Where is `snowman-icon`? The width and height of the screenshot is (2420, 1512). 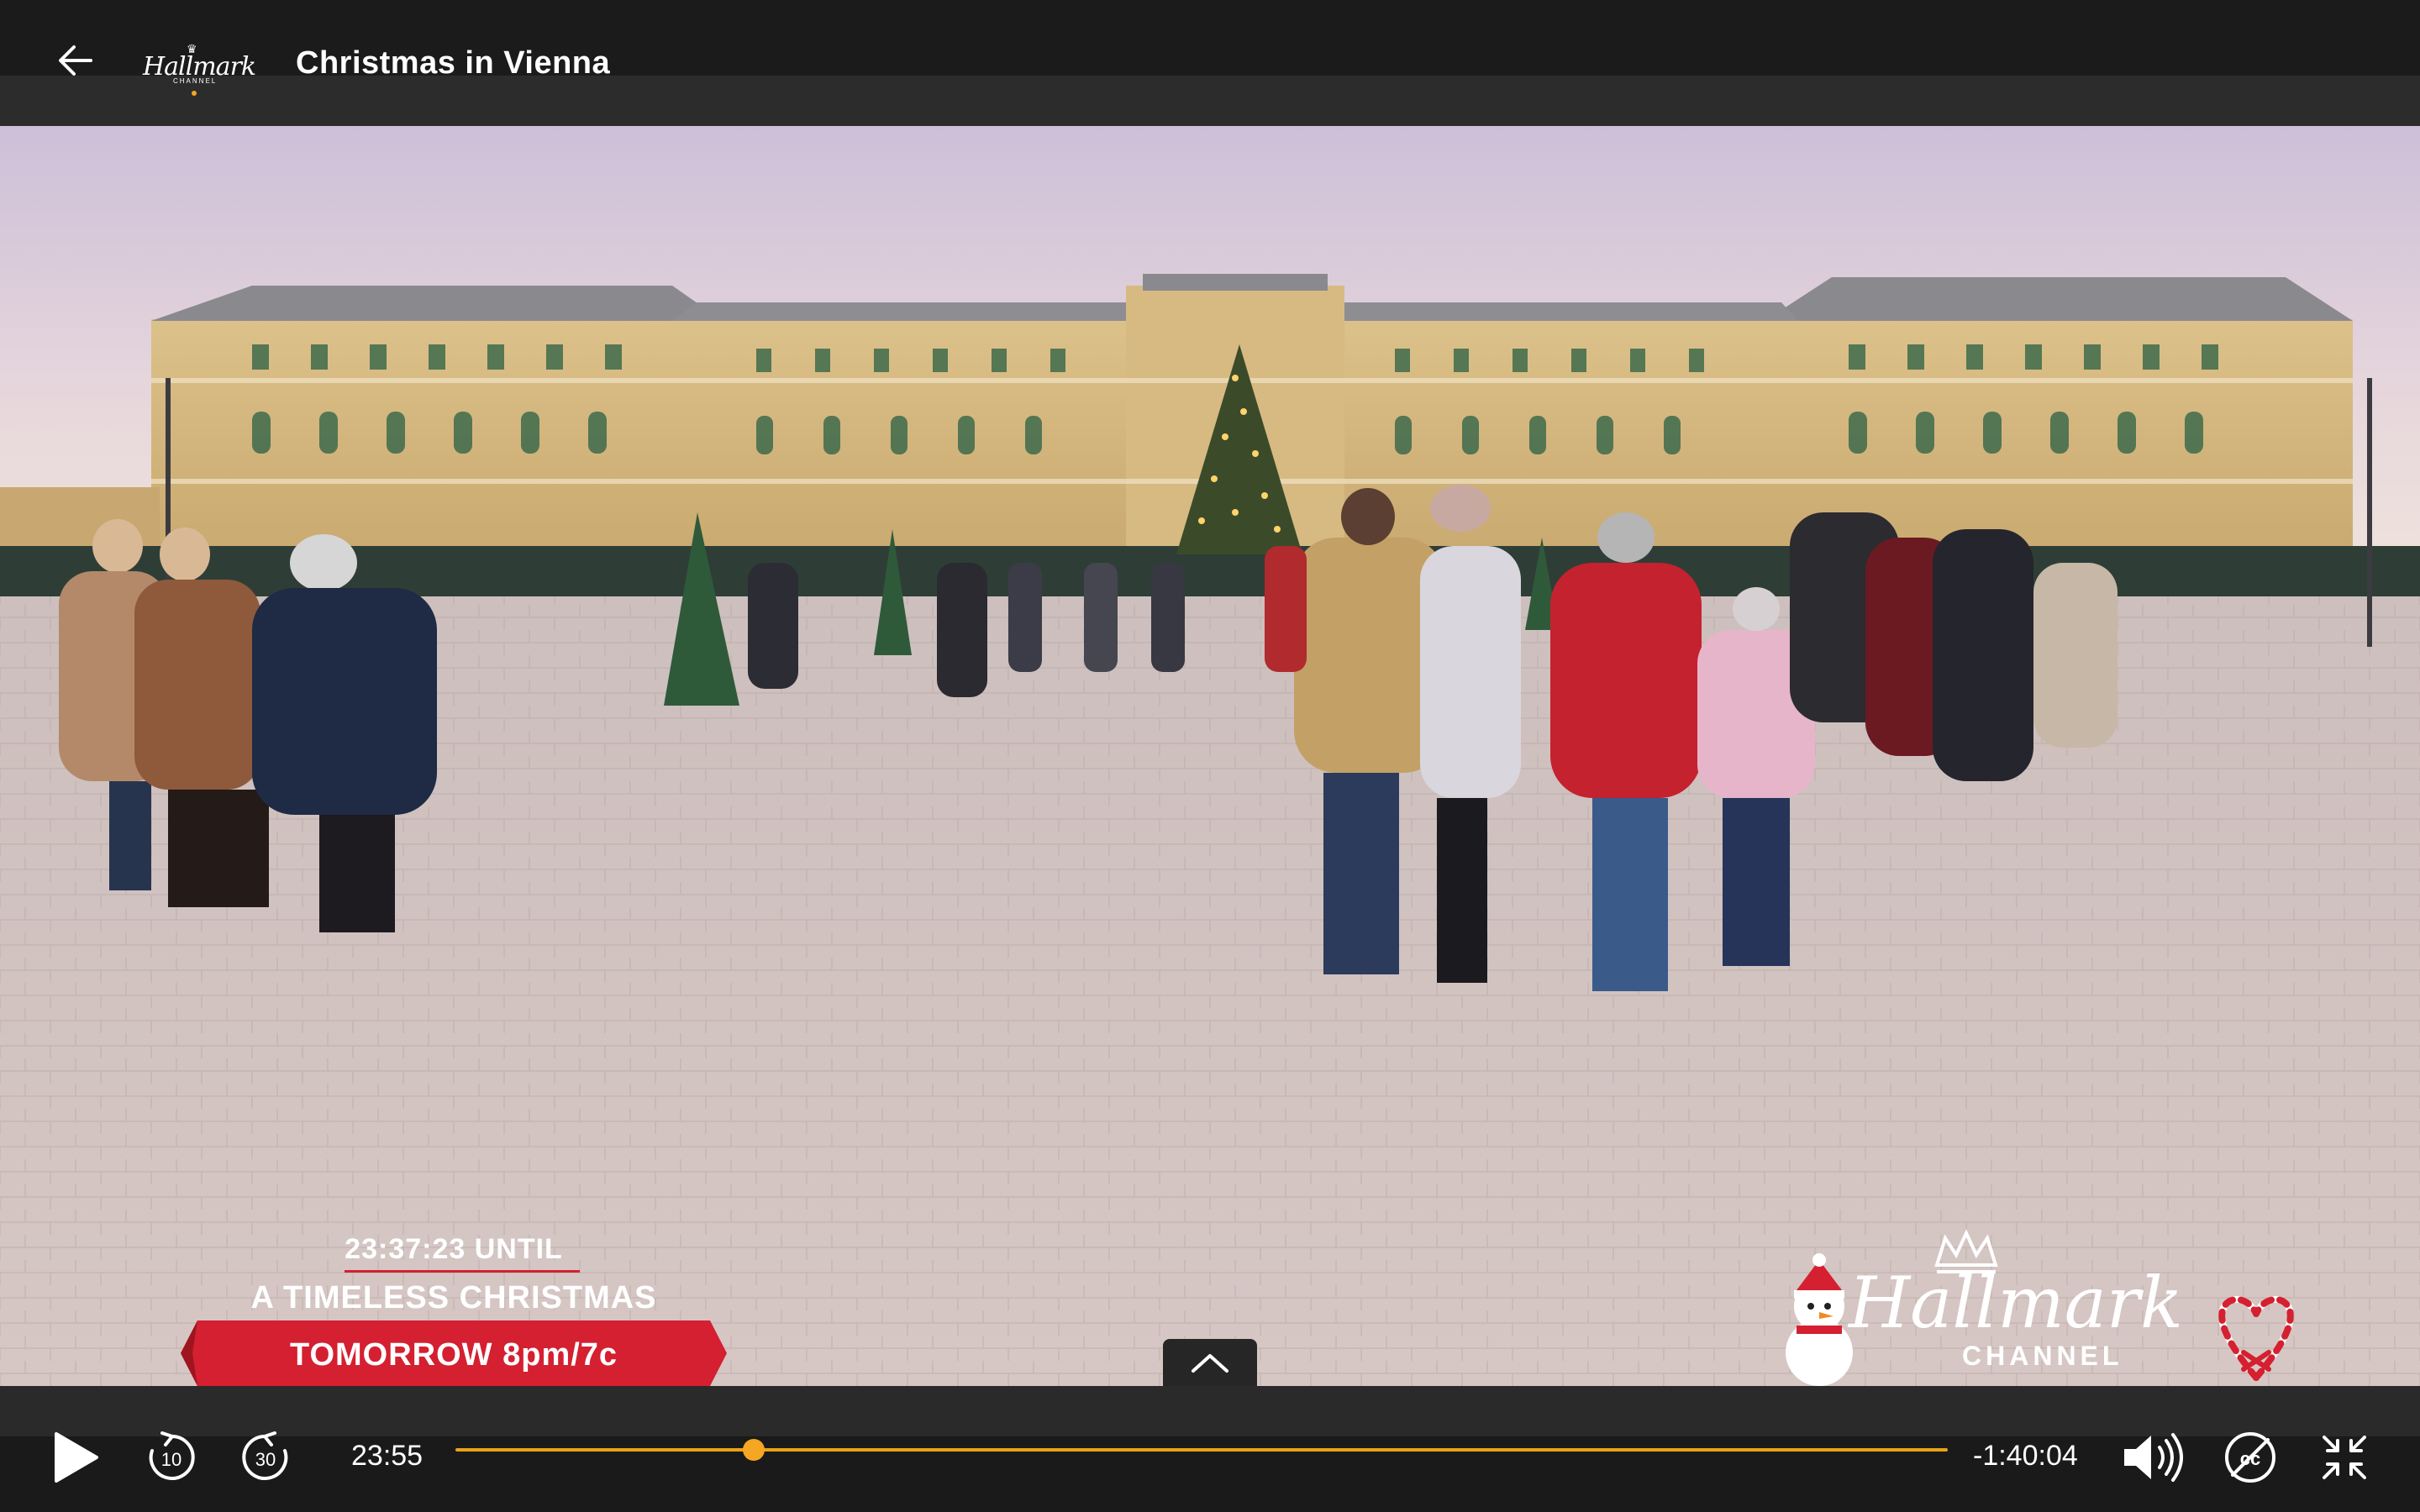 snowman-icon is located at coordinates (1819, 1319).